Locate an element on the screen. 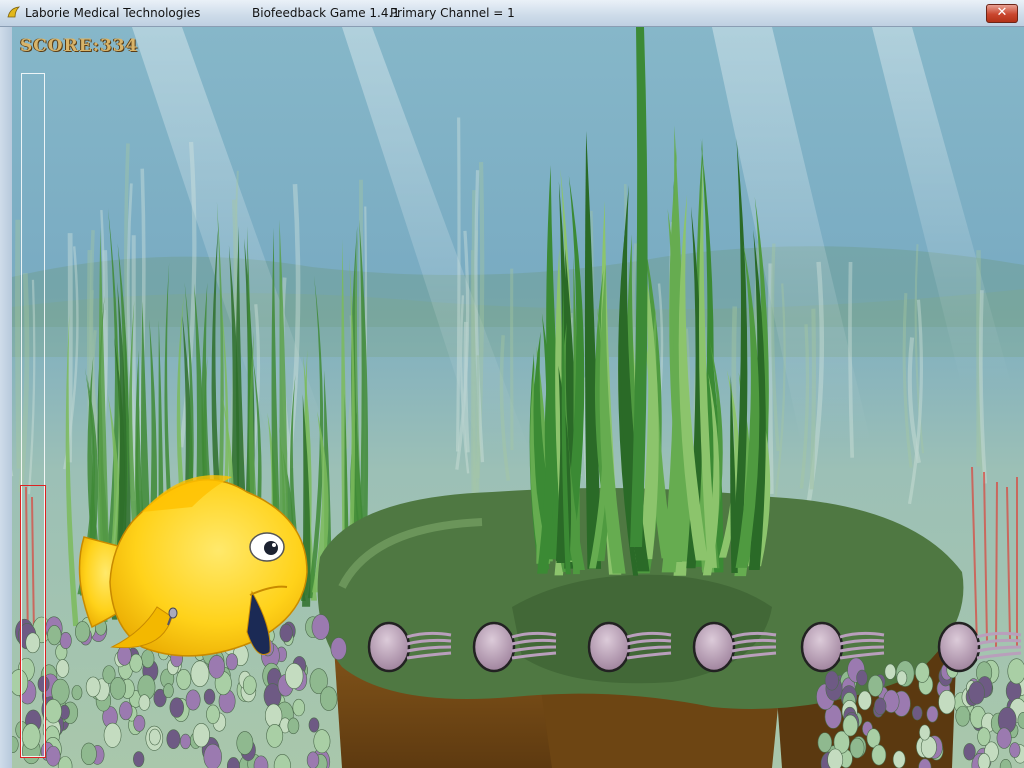 The height and width of the screenshot is (768, 1024). close-icon: ✕ is located at coordinates (1002, 12).